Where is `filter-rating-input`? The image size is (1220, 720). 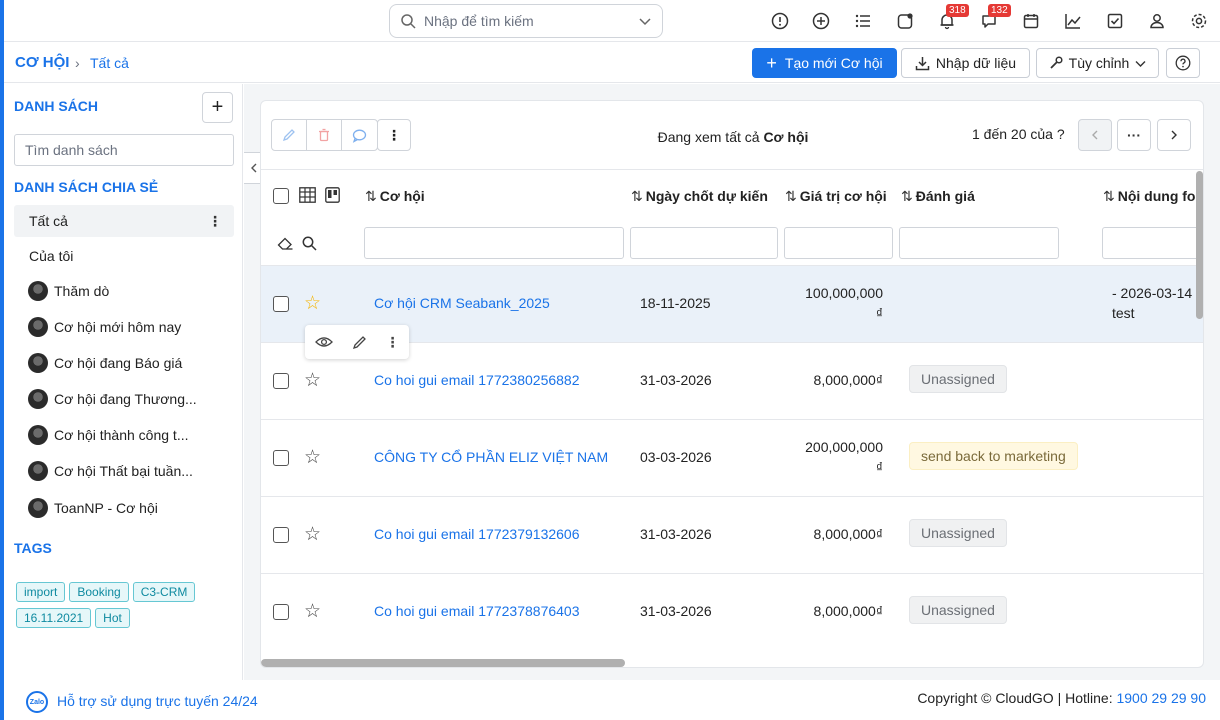 filter-rating-input is located at coordinates (979, 243).